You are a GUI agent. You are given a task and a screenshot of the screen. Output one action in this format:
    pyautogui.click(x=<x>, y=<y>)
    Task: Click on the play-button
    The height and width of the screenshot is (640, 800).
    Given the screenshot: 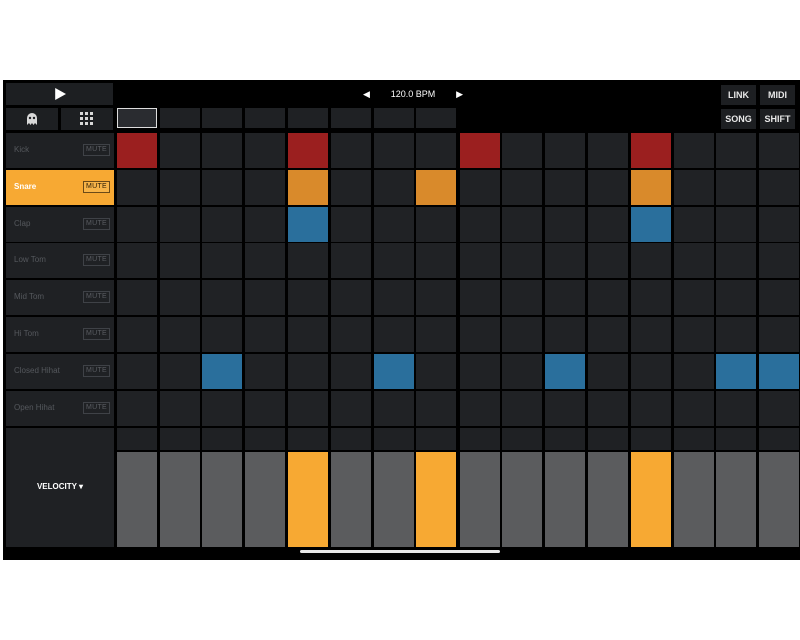 What is the action you would take?
    pyautogui.click(x=59, y=94)
    